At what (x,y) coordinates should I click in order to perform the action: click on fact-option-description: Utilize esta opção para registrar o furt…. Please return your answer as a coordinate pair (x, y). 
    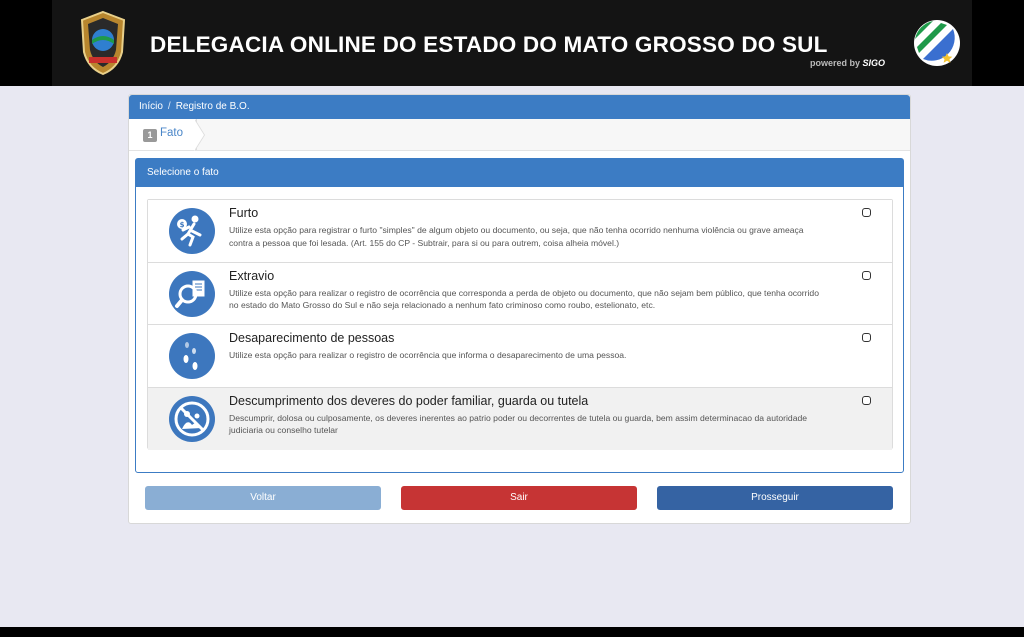
    Looking at the image, I should click on (516, 236).